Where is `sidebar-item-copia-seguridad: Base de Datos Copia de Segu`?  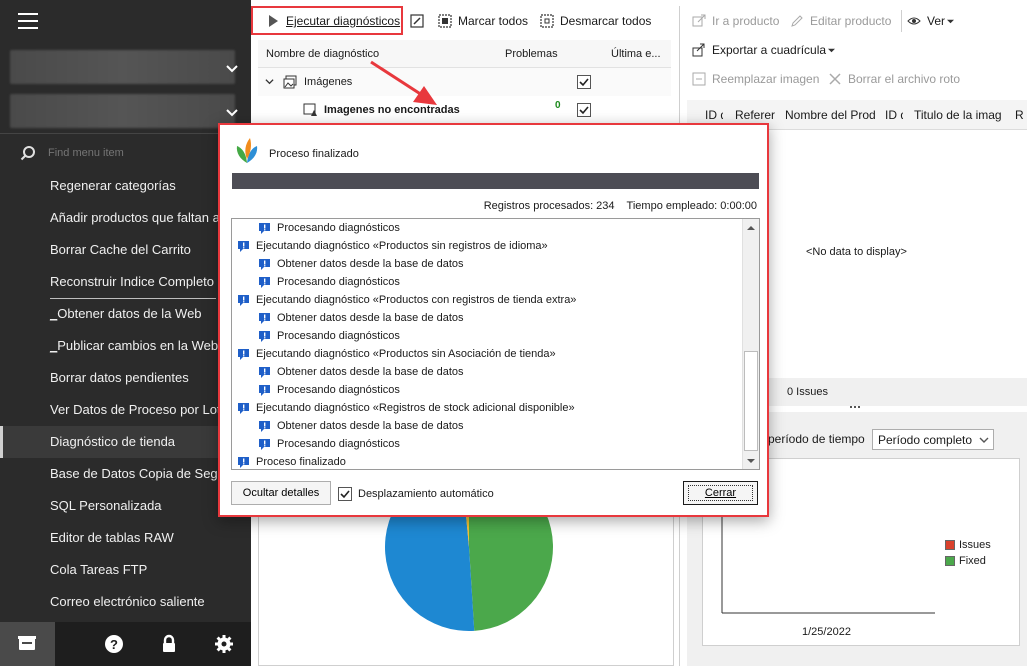 sidebar-item-copia-seguridad: Base de Datos Copia de Segu is located at coordinates (125, 474).